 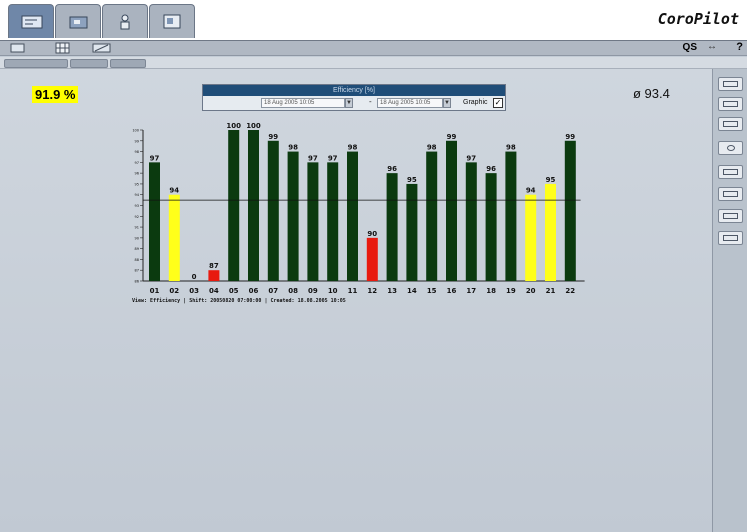 I want to click on x-tick-label: 17, so click(x=471, y=291).